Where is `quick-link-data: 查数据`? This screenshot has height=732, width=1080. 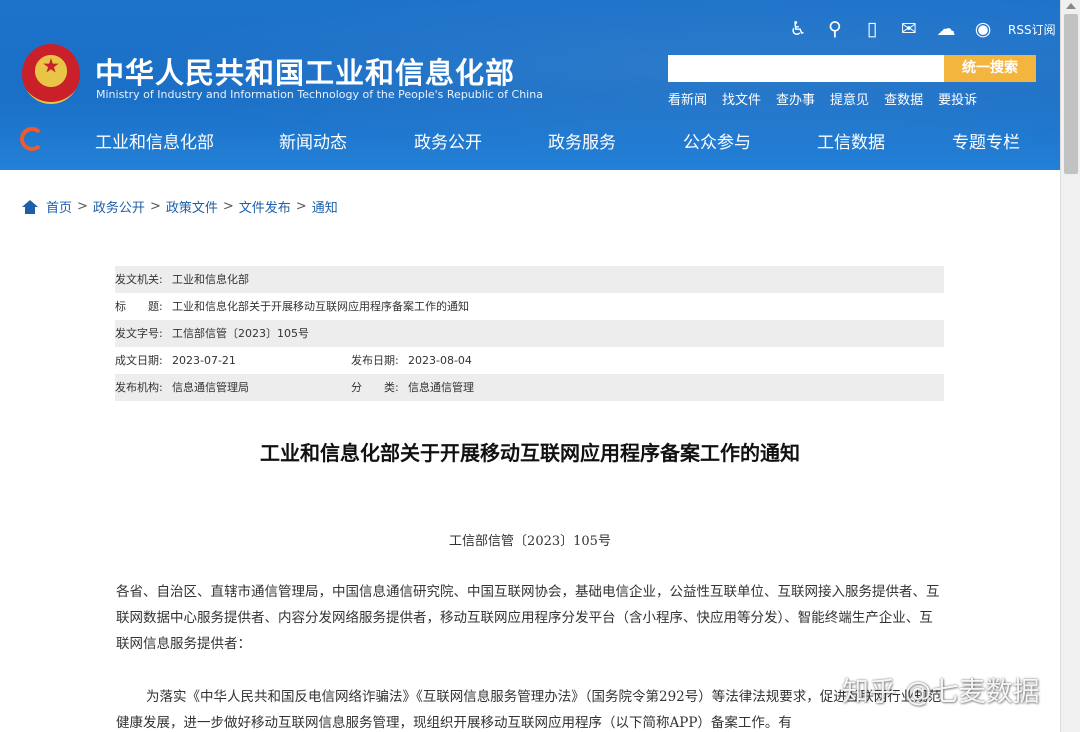
quick-link-data: 查数据 is located at coordinates (903, 98).